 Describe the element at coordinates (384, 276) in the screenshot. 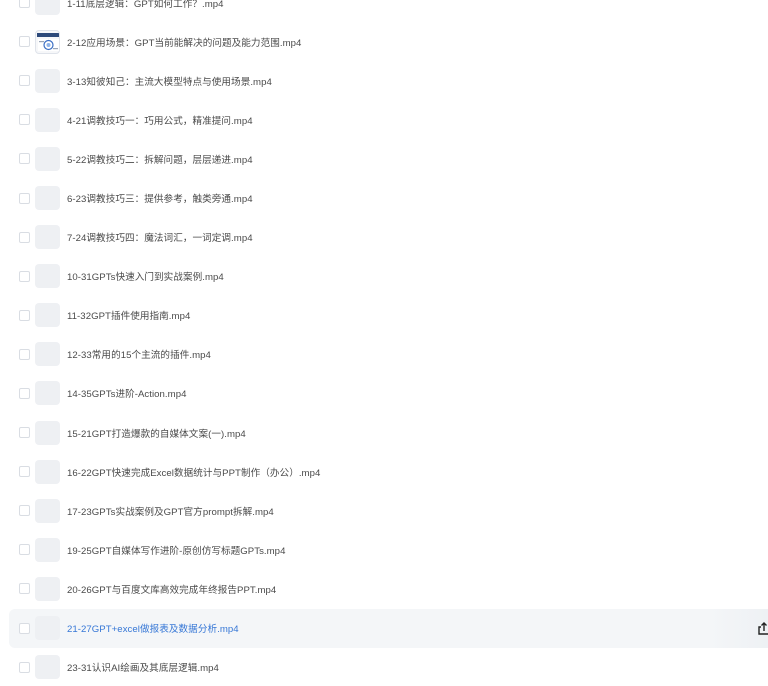

I see `file-row: 10-31GPTs快速入门到实战案例.mp4` at that location.